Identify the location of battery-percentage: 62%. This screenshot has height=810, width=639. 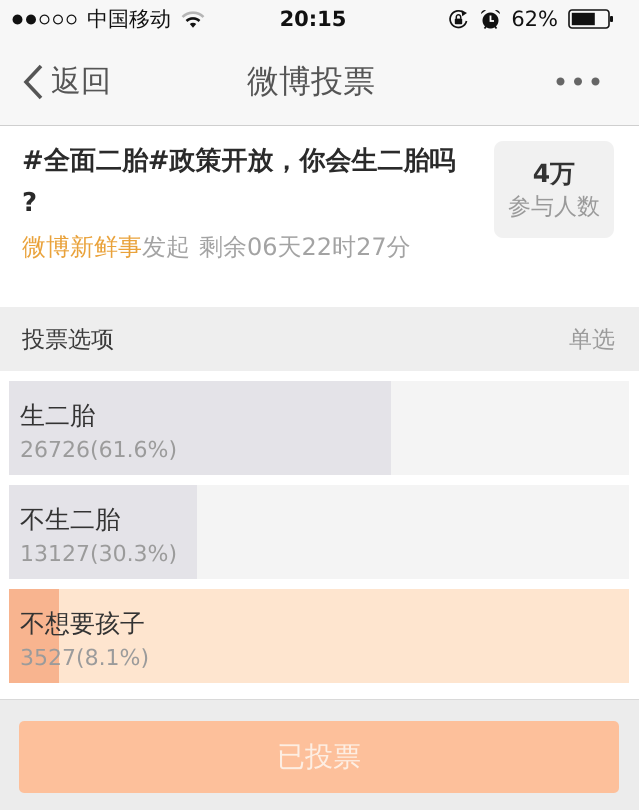
(534, 19).